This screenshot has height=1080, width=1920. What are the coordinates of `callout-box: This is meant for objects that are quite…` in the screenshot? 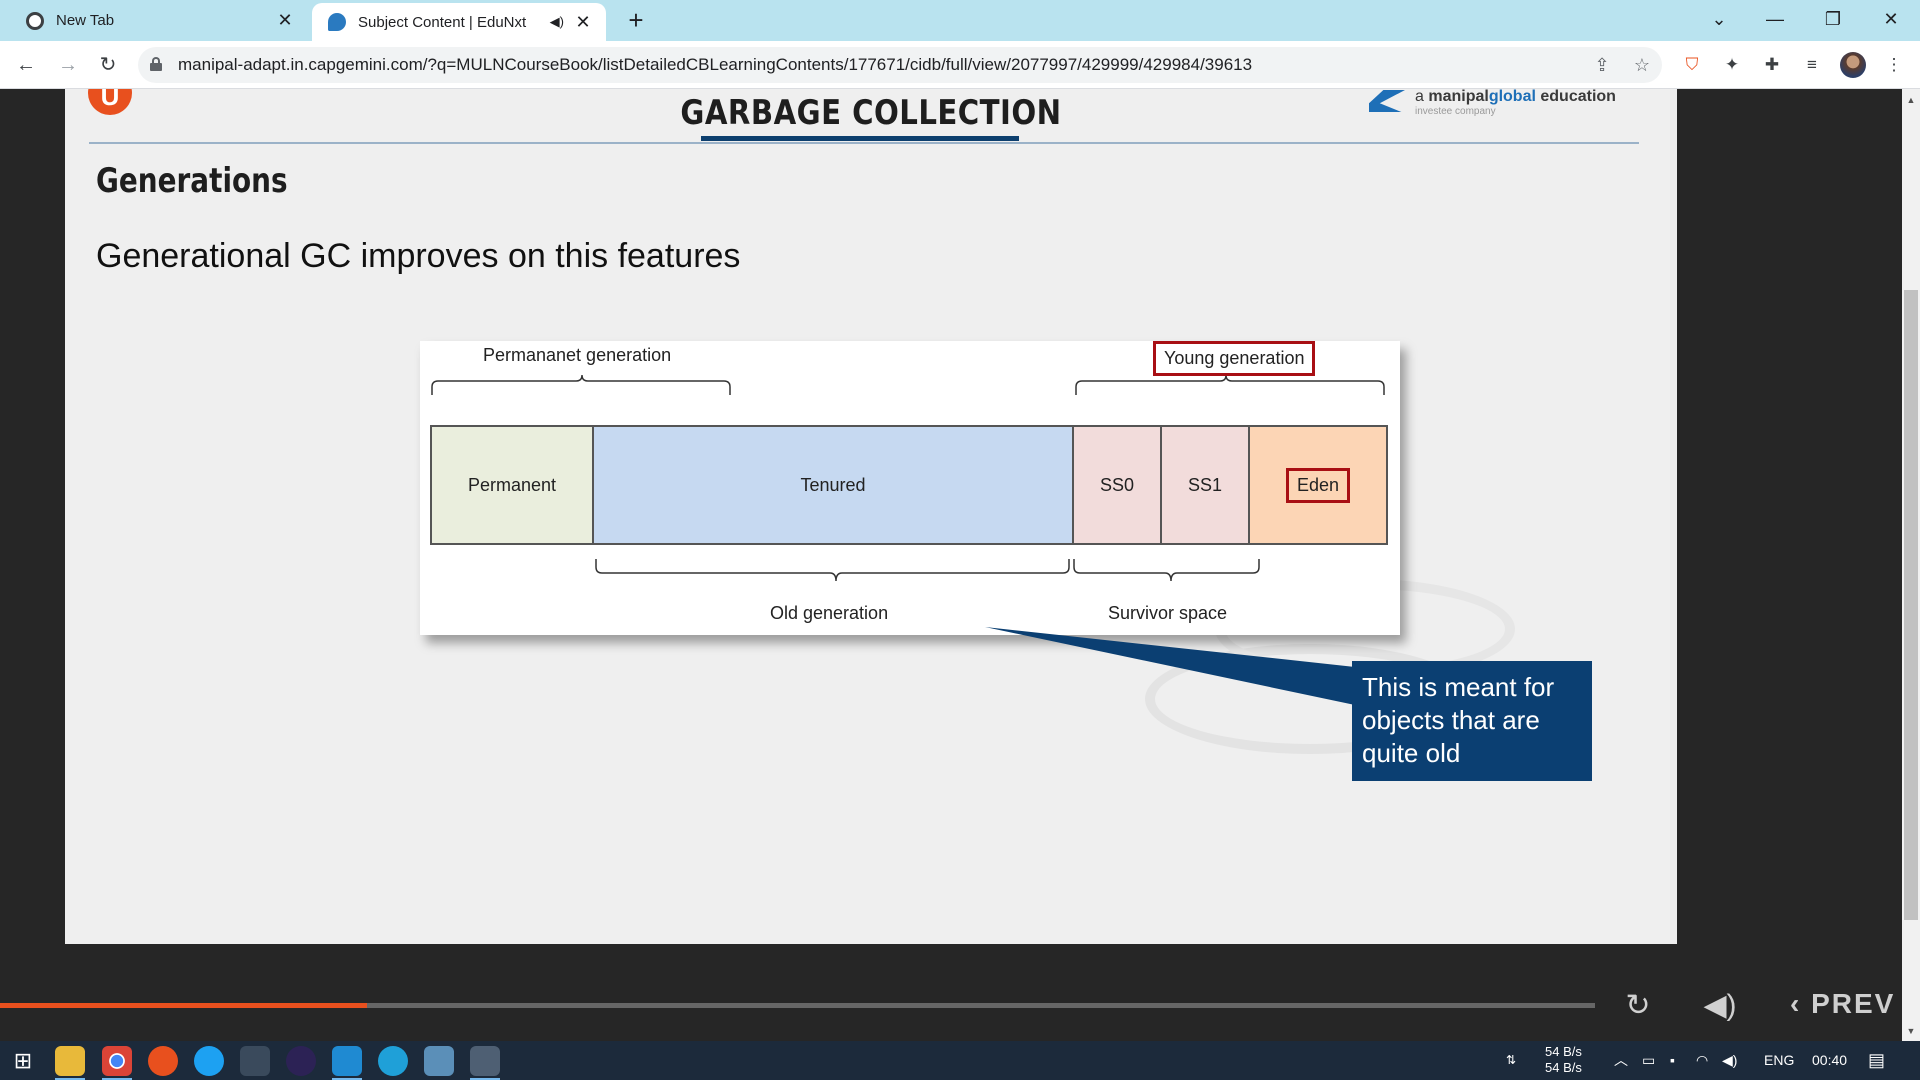 It's located at (1472, 721).